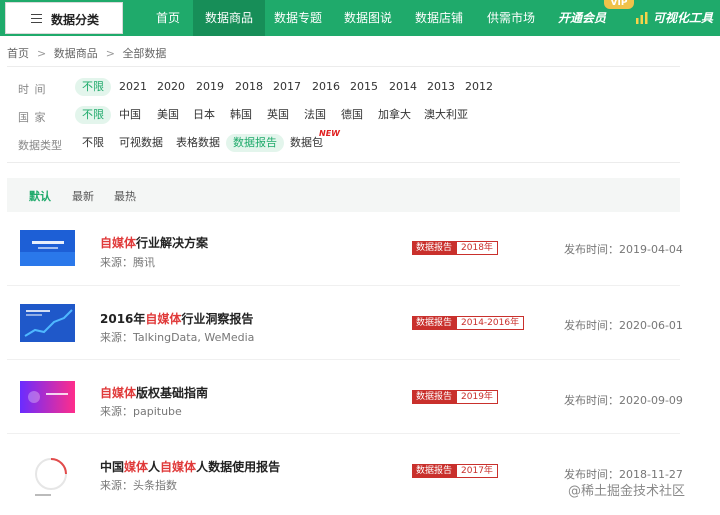 The image size is (720, 515). I want to click on bar-chart-icon, so click(642, 18).